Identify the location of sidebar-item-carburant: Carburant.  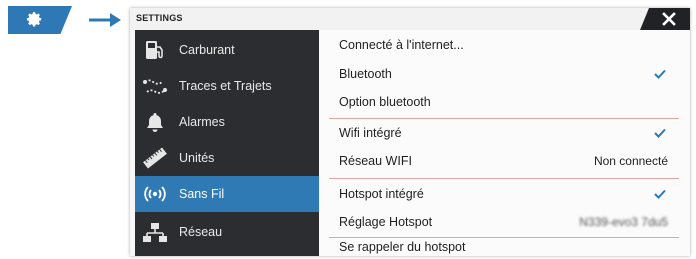
(227, 50).